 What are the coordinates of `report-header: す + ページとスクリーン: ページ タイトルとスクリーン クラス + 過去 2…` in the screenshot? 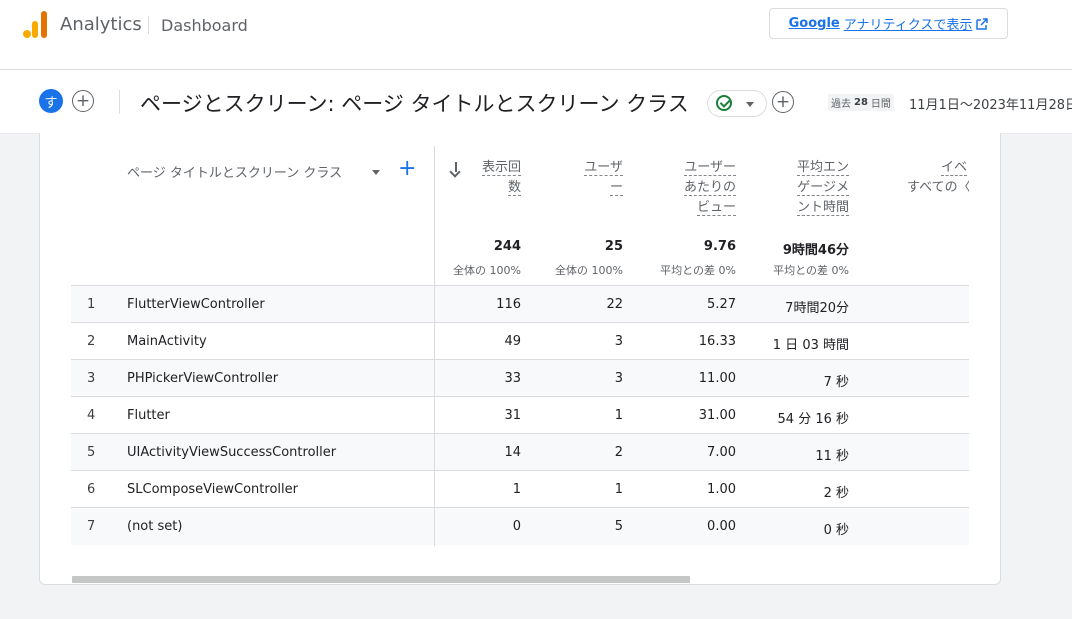 It's located at (536, 102).